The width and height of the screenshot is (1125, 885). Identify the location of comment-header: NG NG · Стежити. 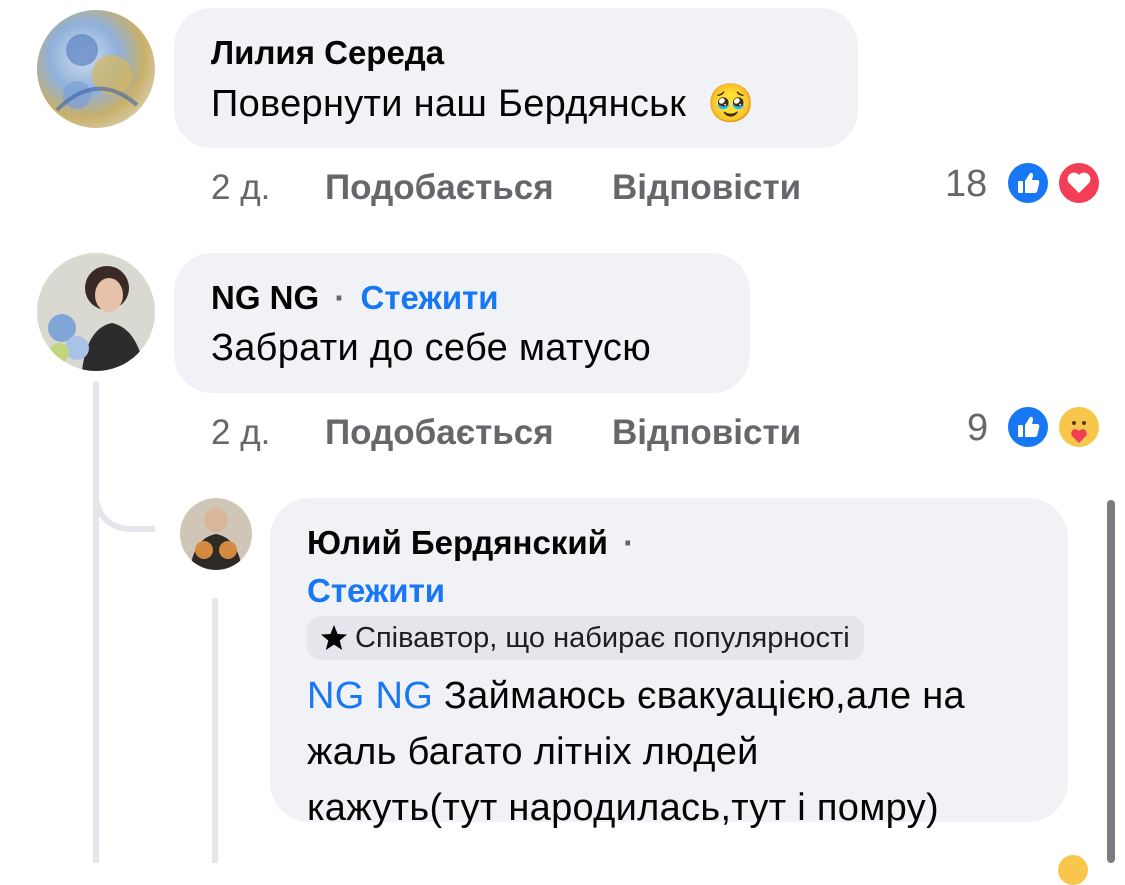
(355, 298).